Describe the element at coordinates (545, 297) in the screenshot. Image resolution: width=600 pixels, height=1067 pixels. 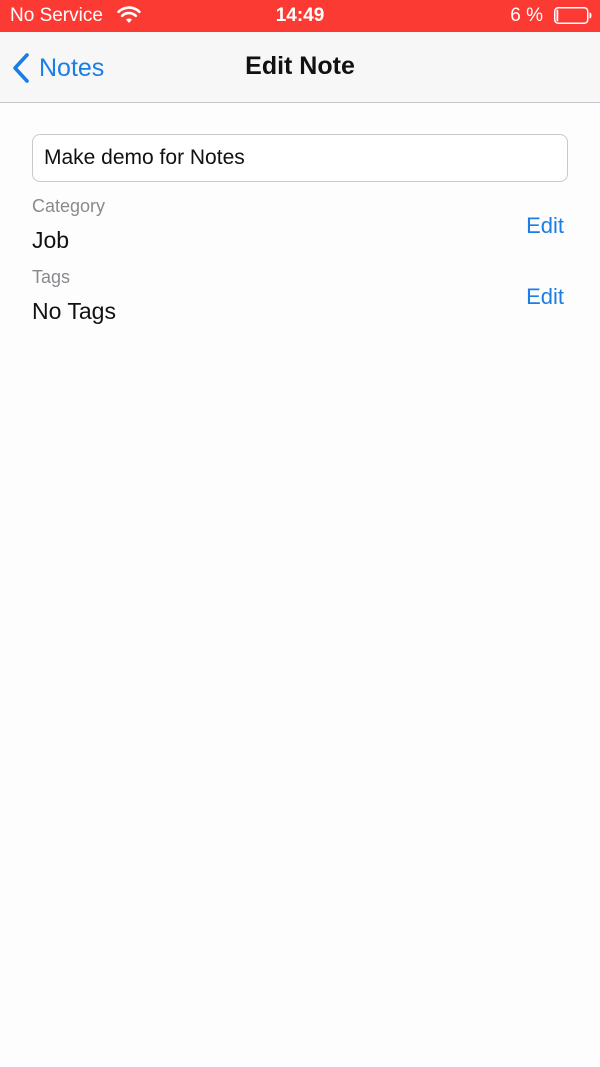
I see `edit-tags-button: Edit` at that location.